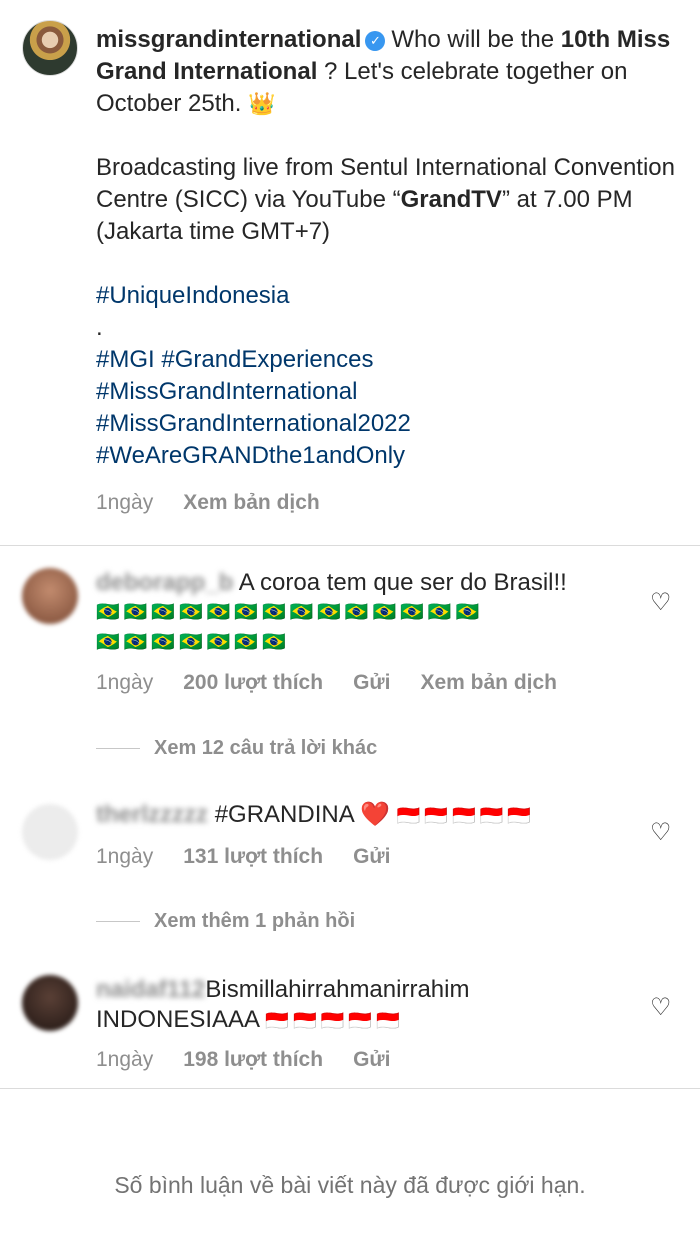 This screenshot has height=1243, width=700. I want to click on view-replies-button: Xem 12 câu trả lời khác, so click(236, 748).